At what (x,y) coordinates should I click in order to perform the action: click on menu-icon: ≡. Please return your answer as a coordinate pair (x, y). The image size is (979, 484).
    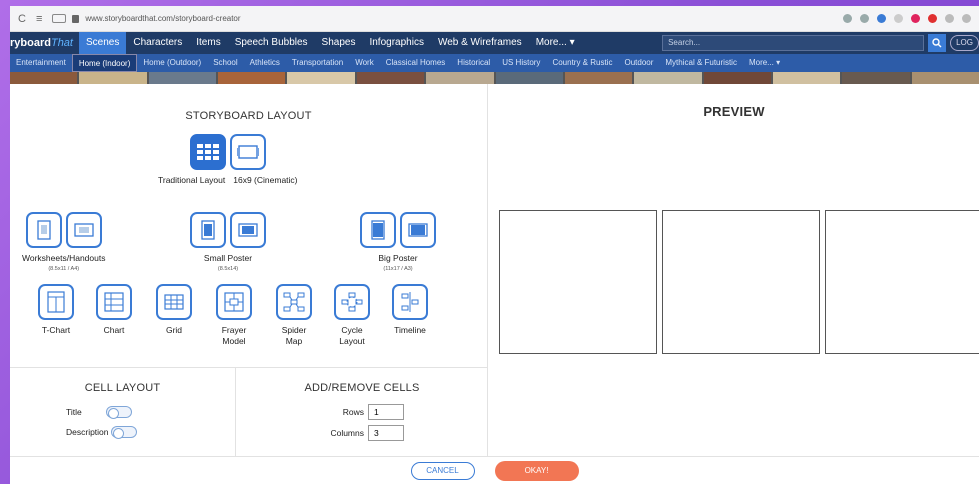
    Looking at the image, I should click on (39, 19).